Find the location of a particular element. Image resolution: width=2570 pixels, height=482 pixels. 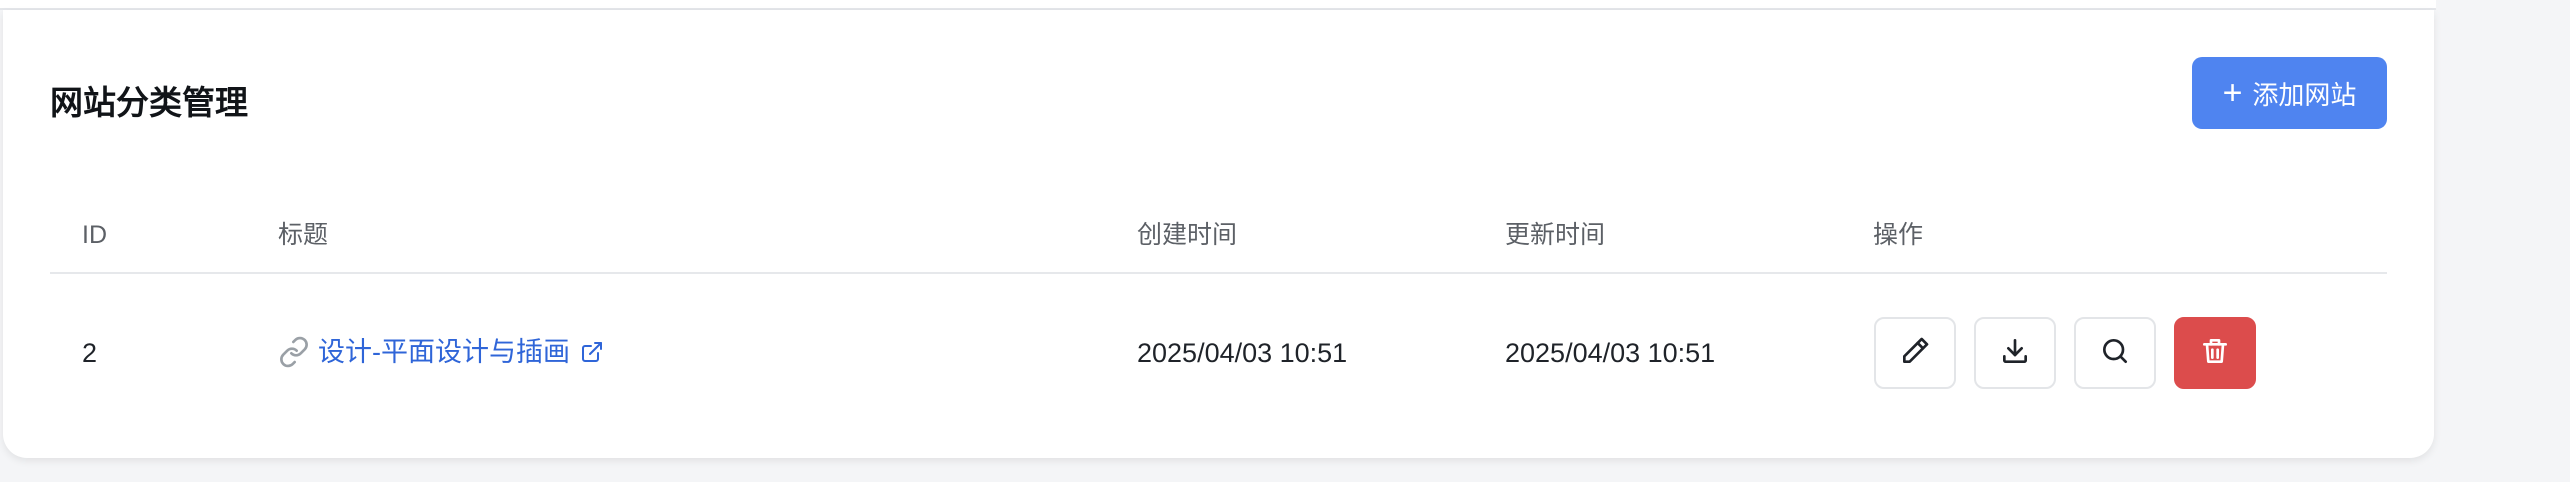

row-title-text: 设计-平面设计与插画 is located at coordinates (444, 352).